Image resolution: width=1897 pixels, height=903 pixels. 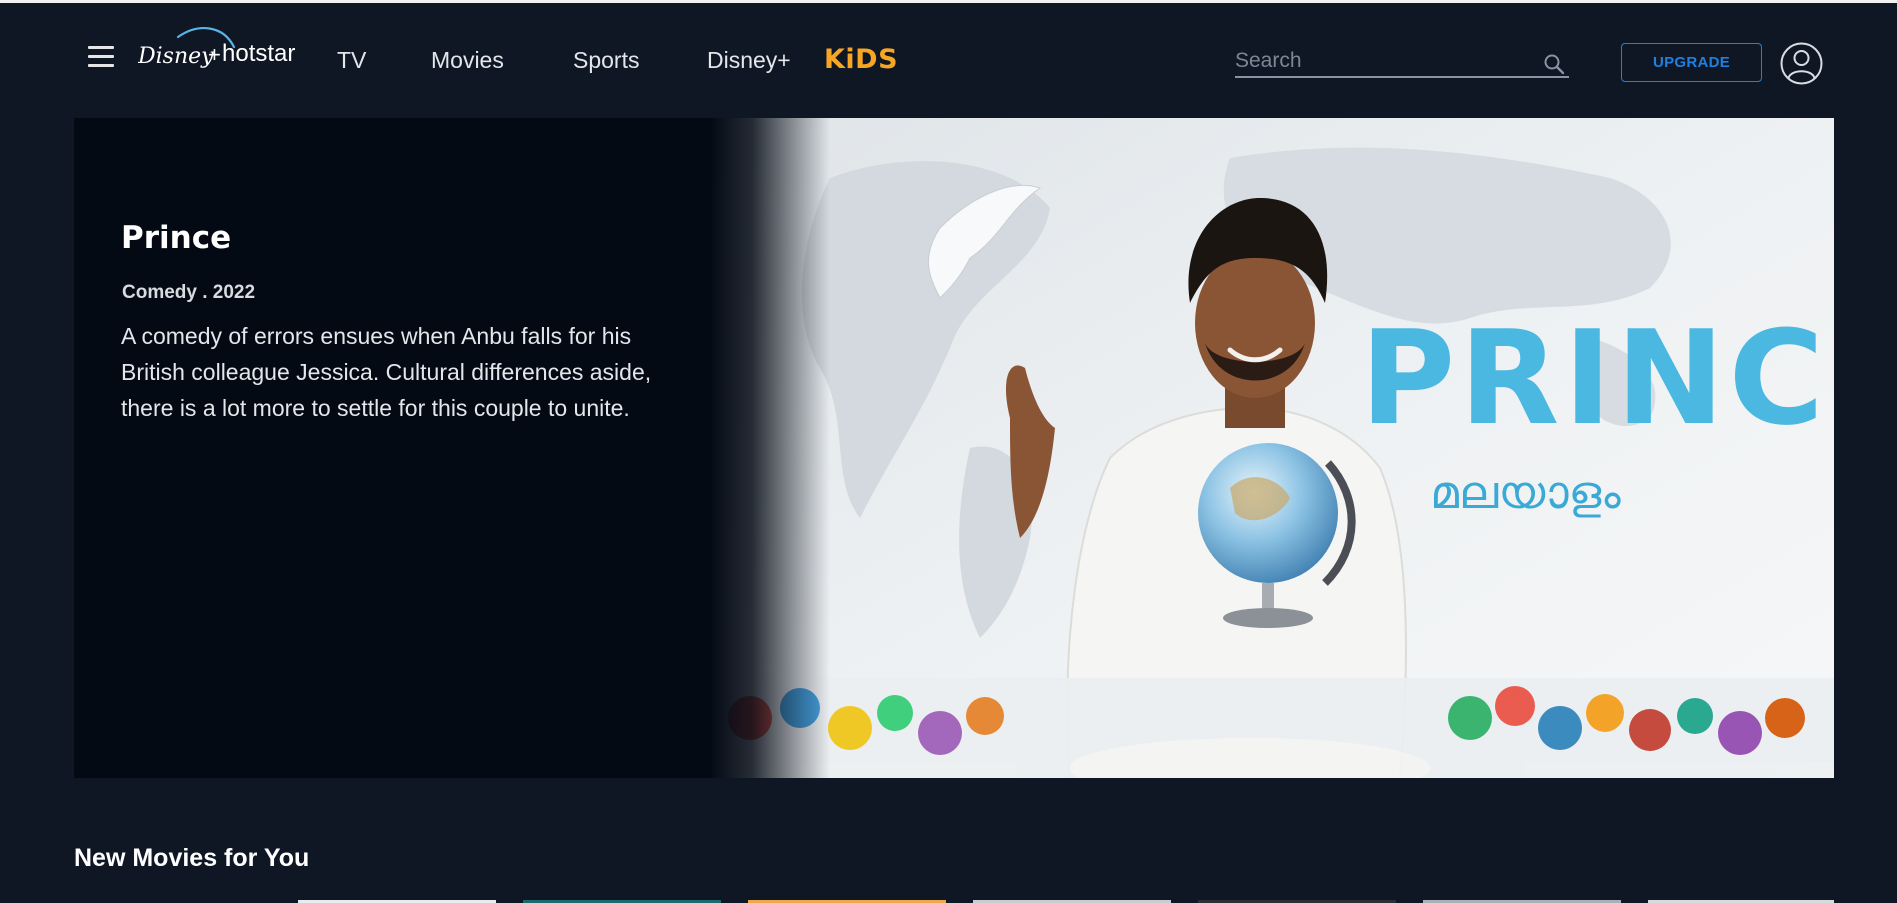 What do you see at coordinates (1380, 61) in the screenshot?
I see `search-input` at bounding box center [1380, 61].